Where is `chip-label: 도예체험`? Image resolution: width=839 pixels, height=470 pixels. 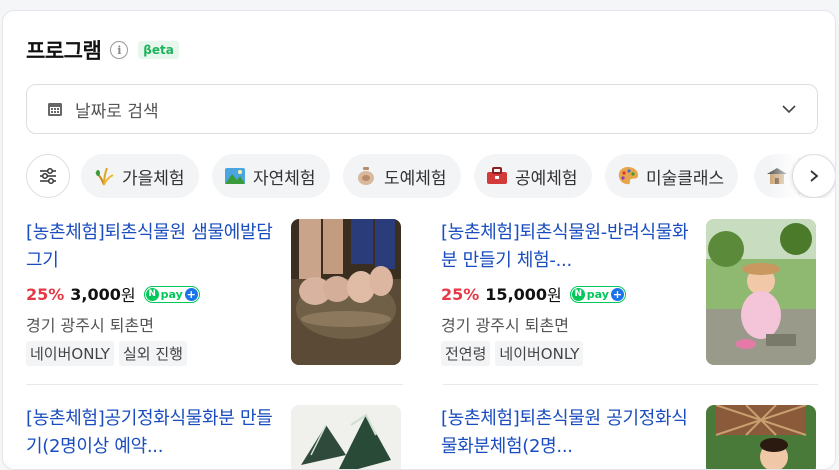 chip-label: 도예체험 is located at coordinates (415, 178).